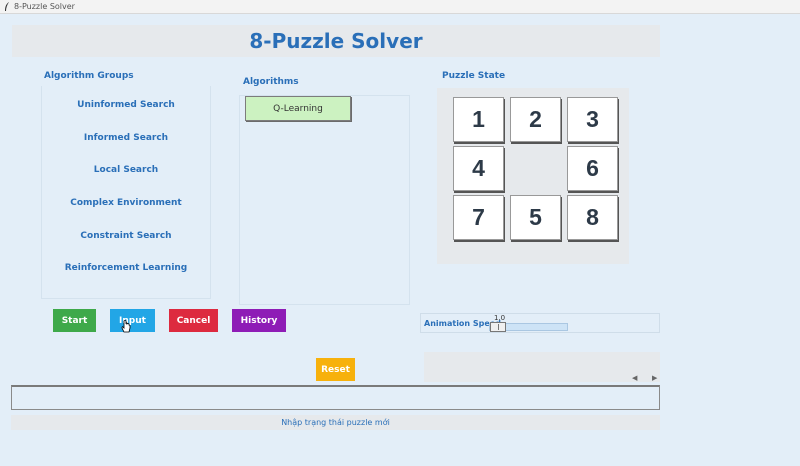 Image resolution: width=800 pixels, height=466 pixels. What do you see at coordinates (535, 168) in the screenshot?
I see `puzzle-tile-empty` at bounding box center [535, 168].